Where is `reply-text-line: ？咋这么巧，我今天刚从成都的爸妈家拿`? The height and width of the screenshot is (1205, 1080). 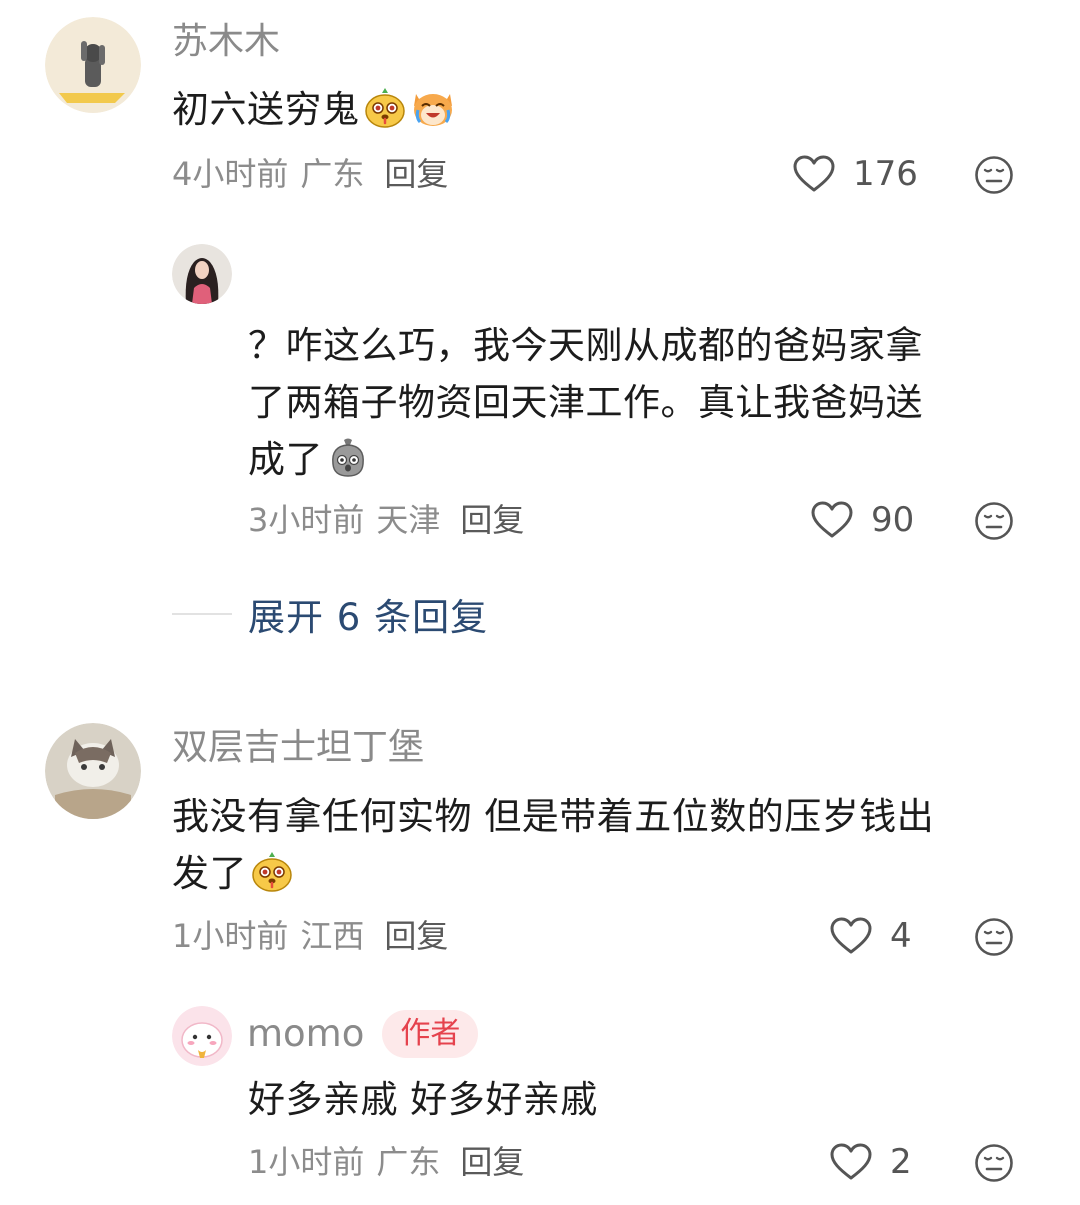
reply-text-line: ？咋这么巧，我今天刚从成都的爸妈家拿 is located at coordinates (585, 345).